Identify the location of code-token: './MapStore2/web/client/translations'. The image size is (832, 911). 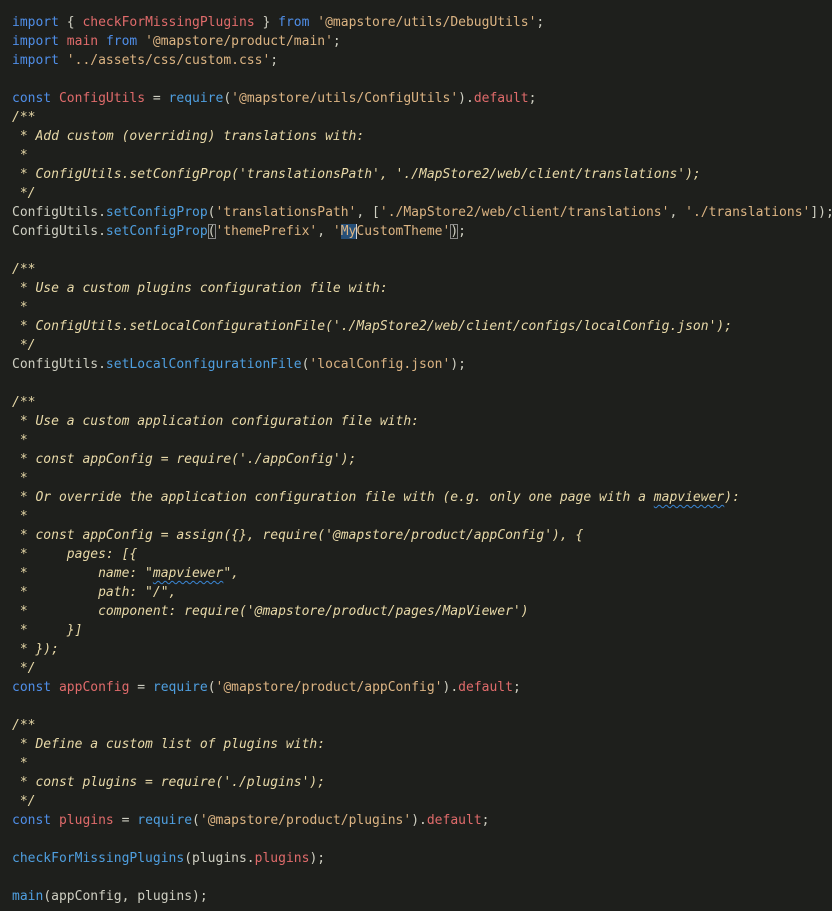
(524, 212).